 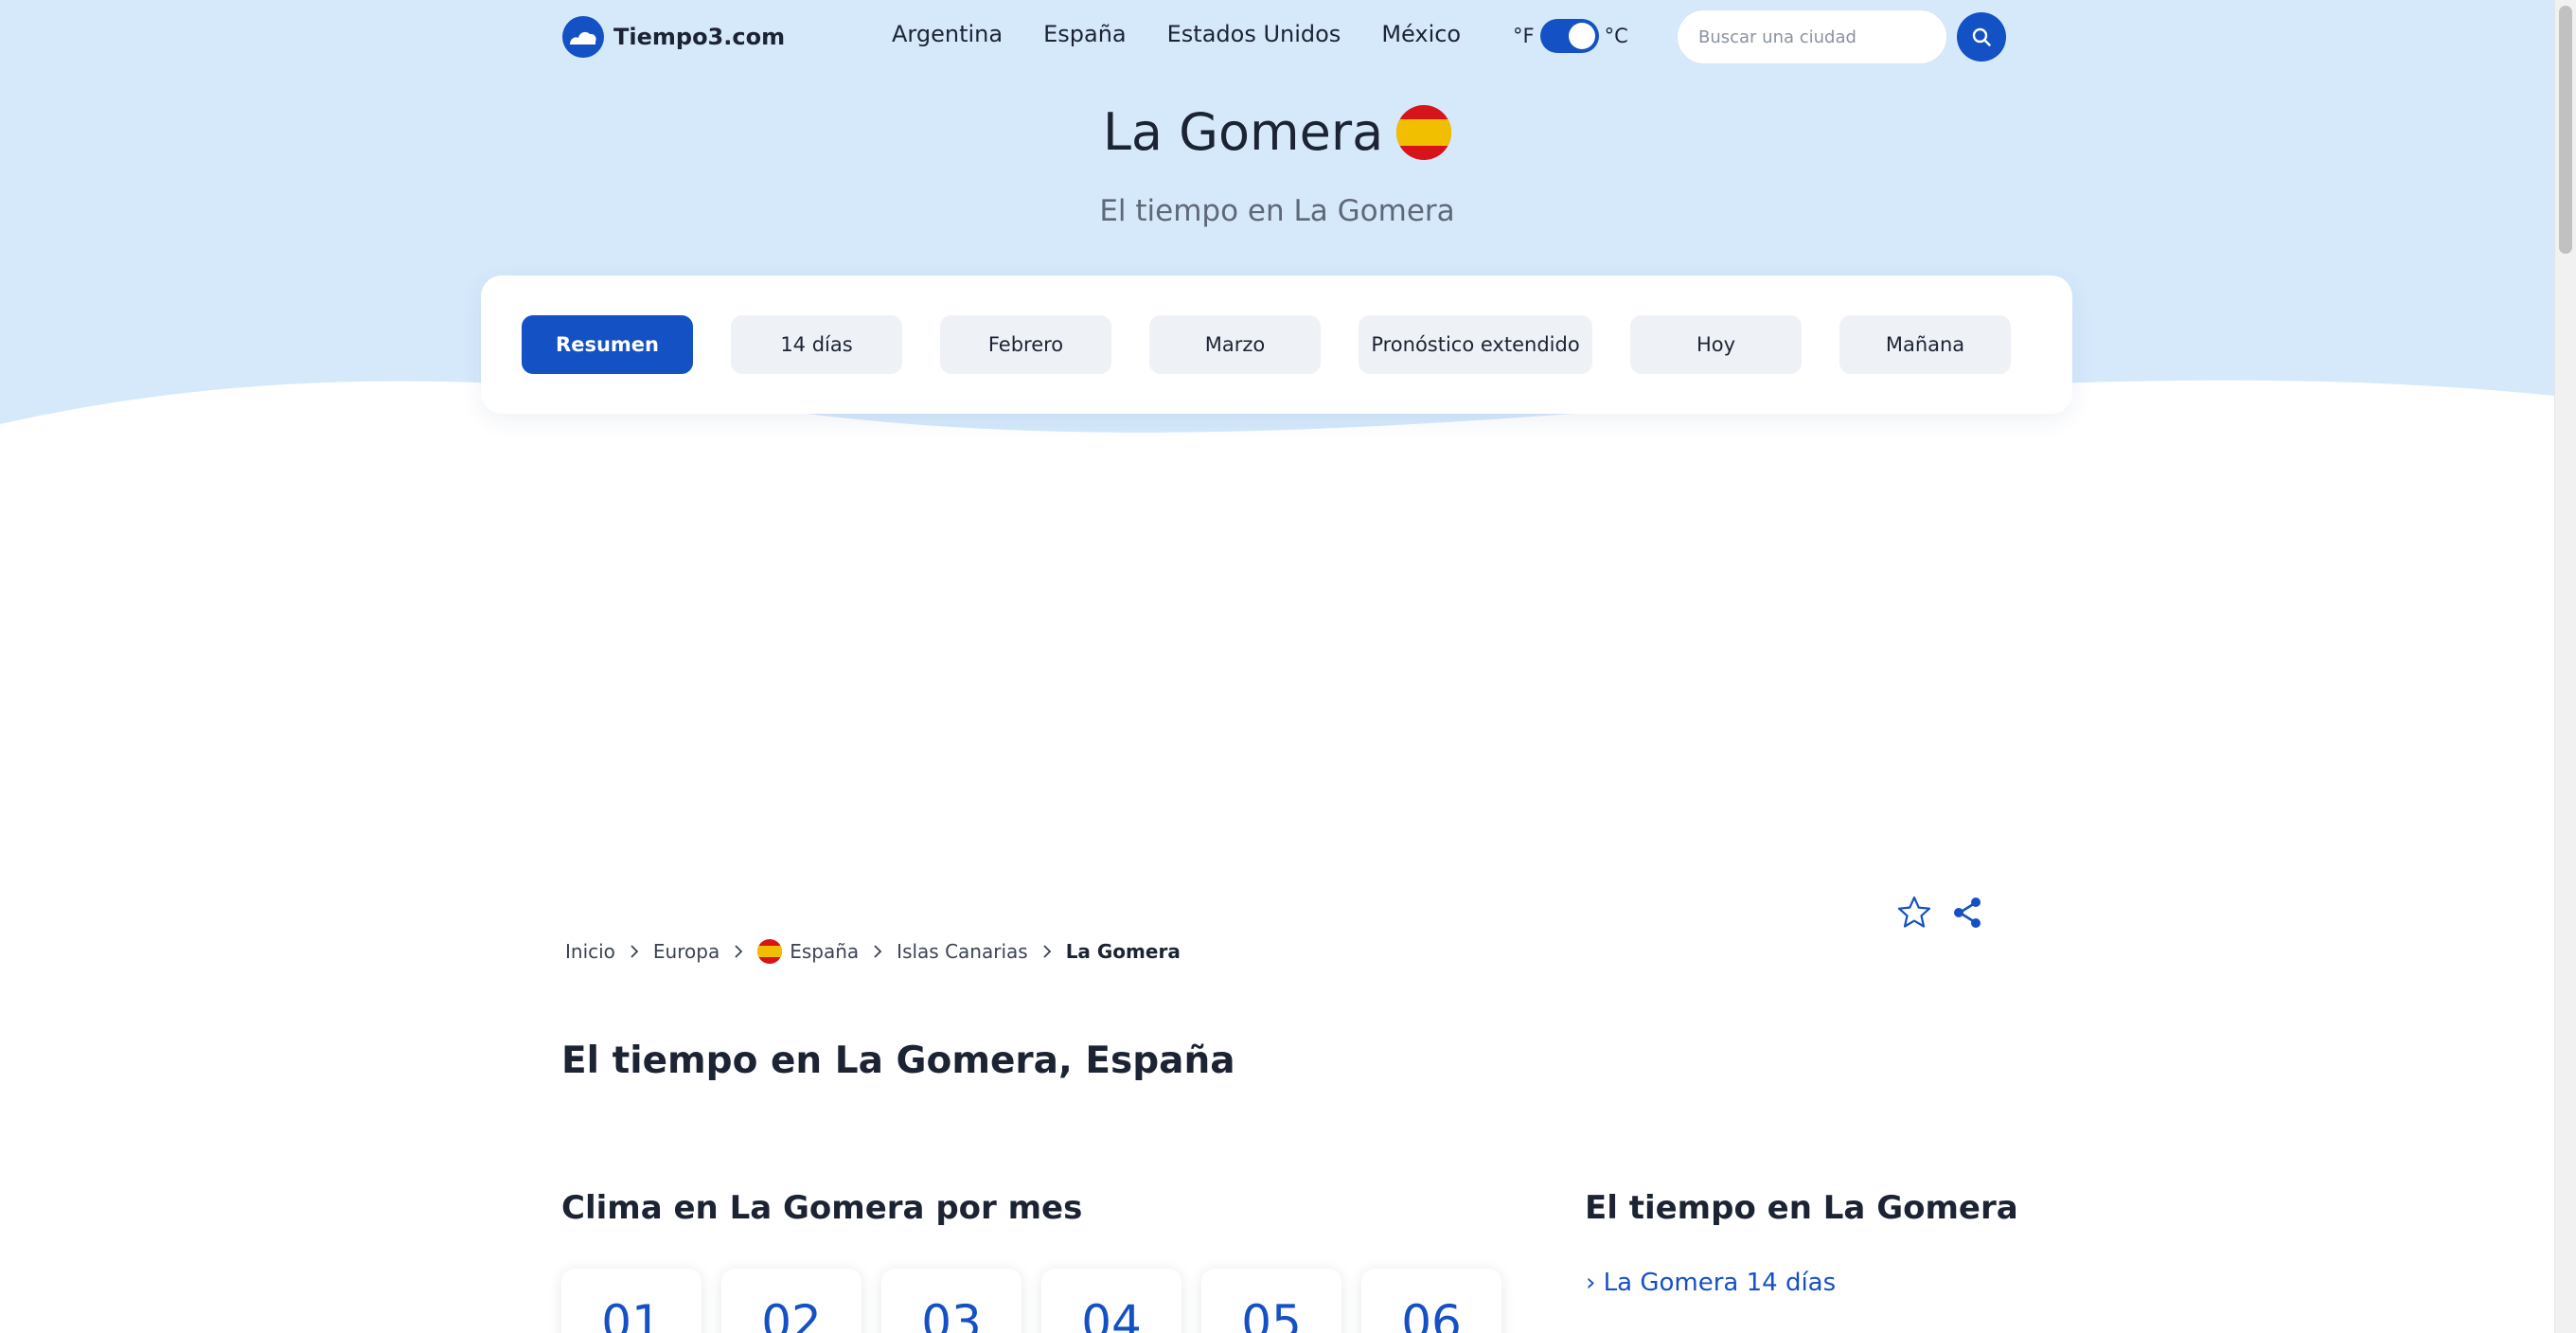 I want to click on breadcrumb-islas-canarias: Islas Canarias, so click(x=963, y=951).